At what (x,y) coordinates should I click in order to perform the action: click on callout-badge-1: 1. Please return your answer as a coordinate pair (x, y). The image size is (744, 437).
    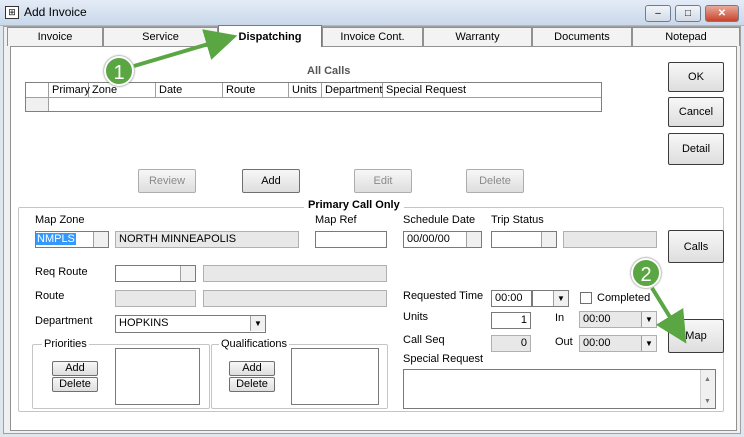
    Looking at the image, I should click on (119, 71).